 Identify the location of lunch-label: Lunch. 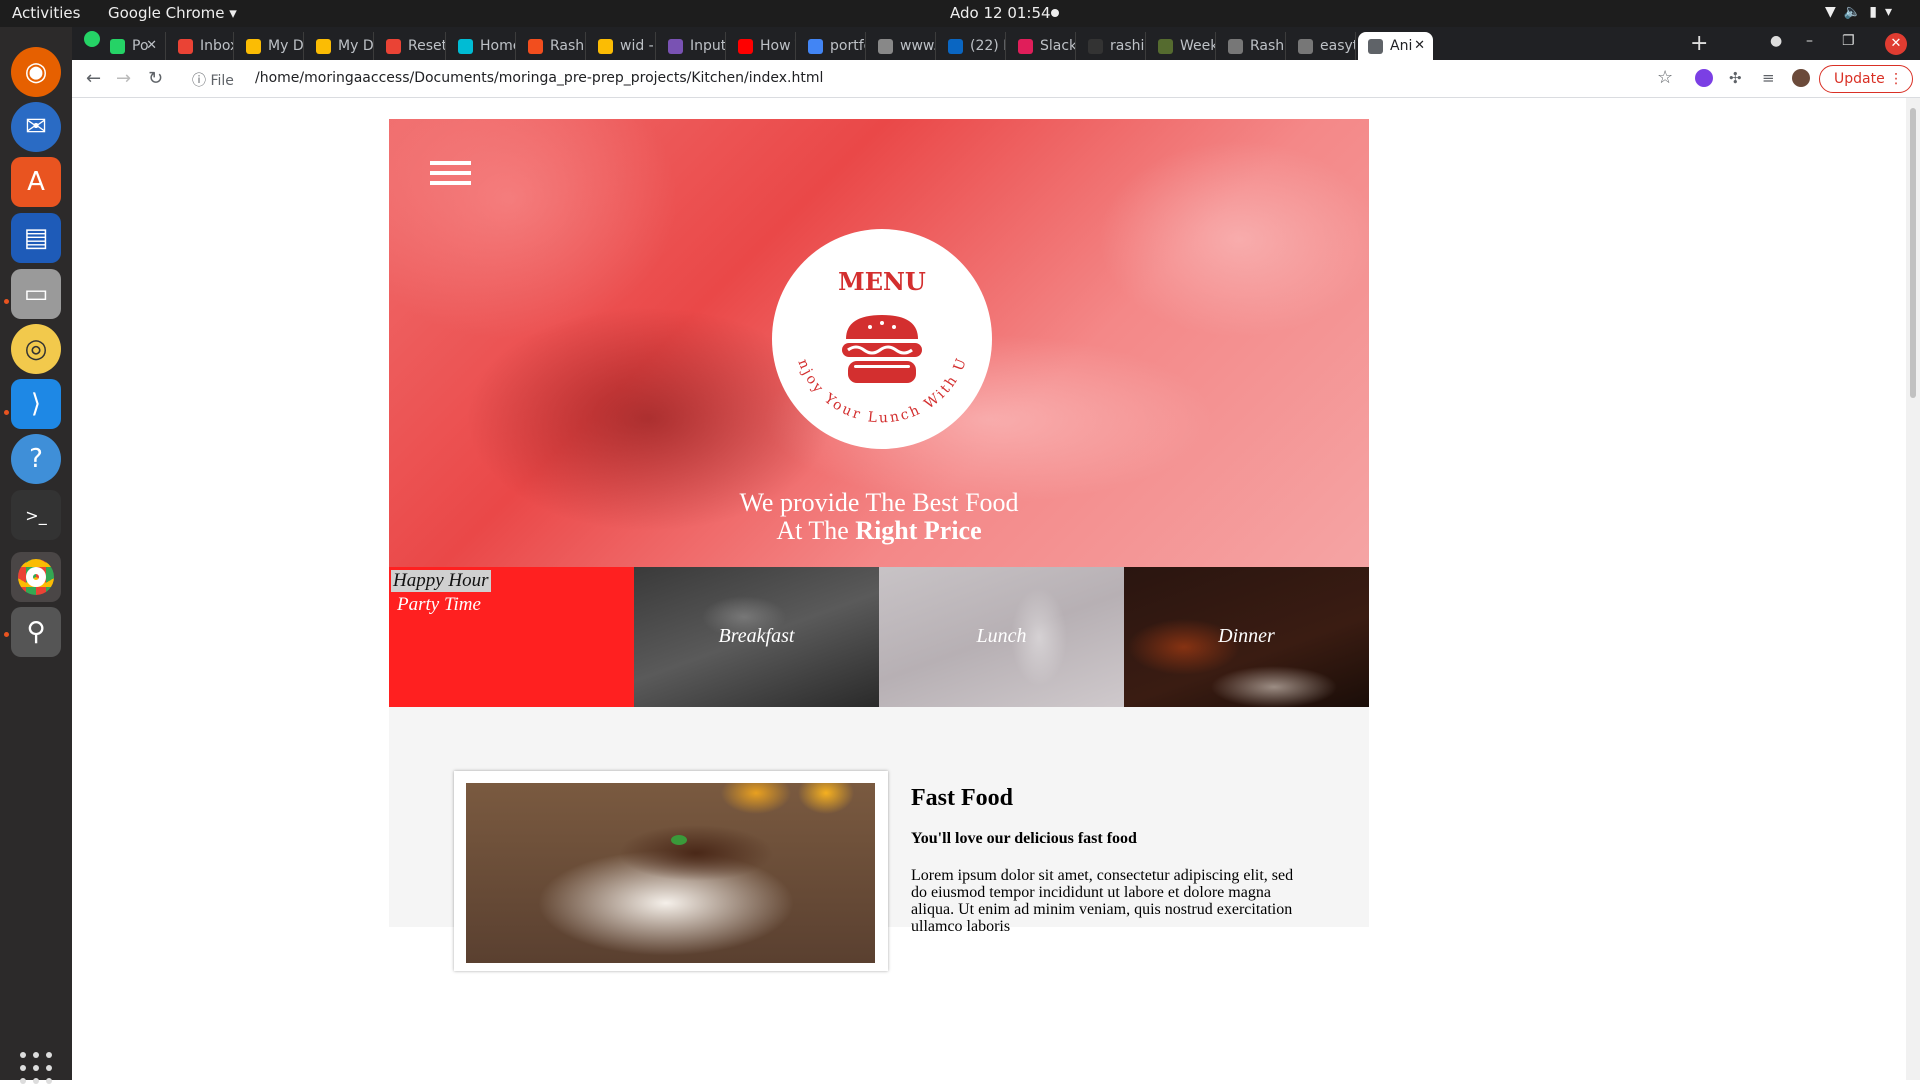
(1001, 636).